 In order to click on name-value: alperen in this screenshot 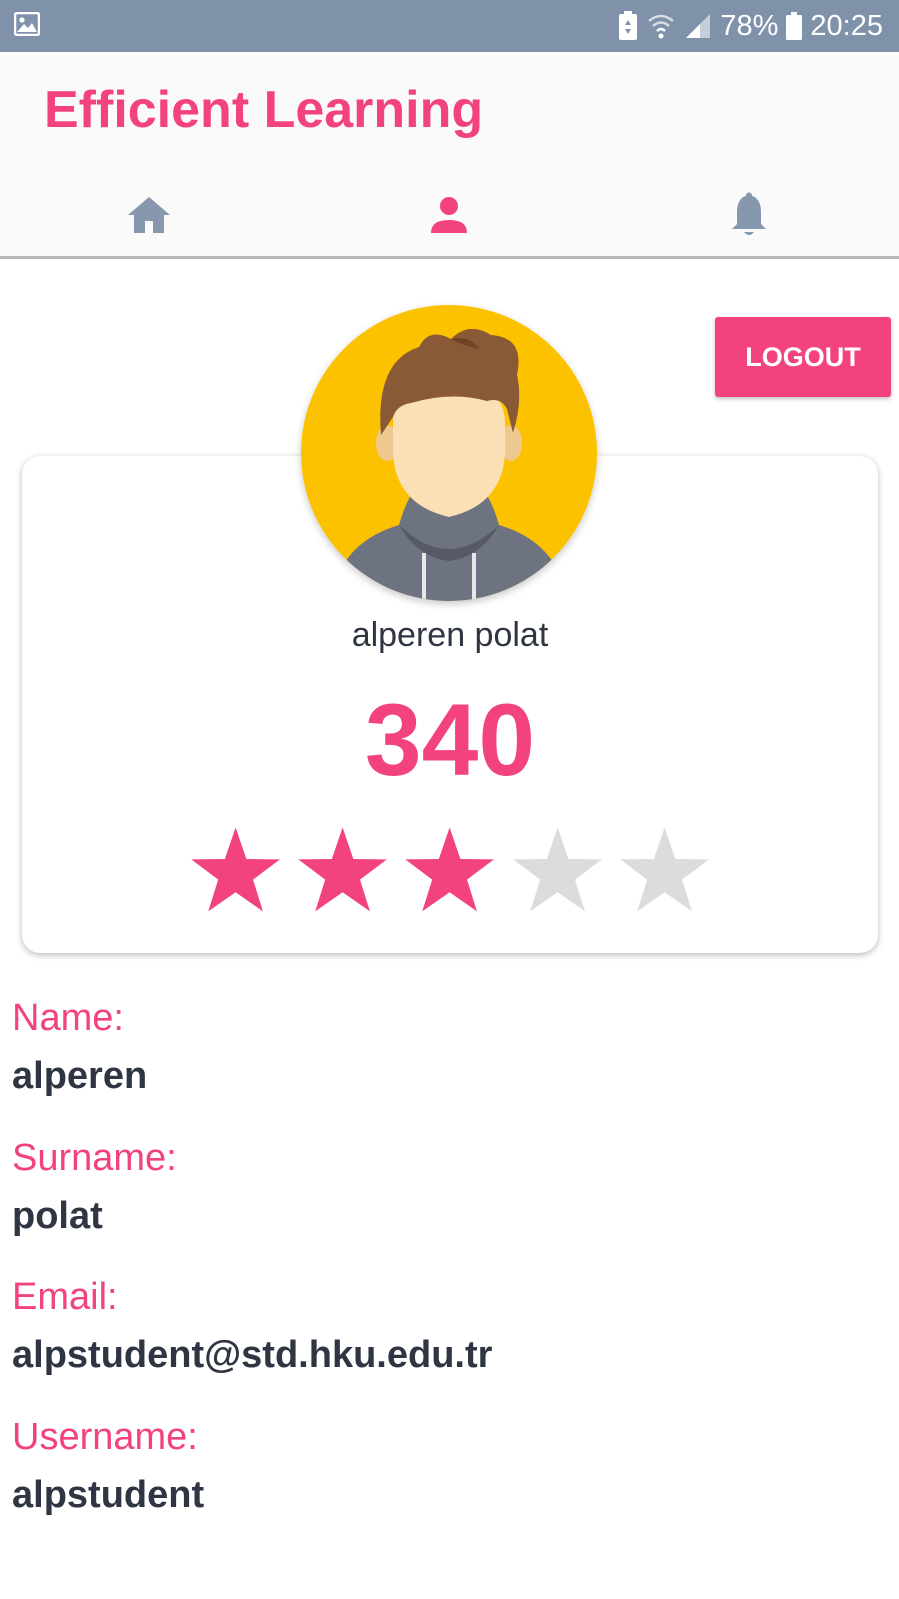, I will do `click(80, 1076)`.